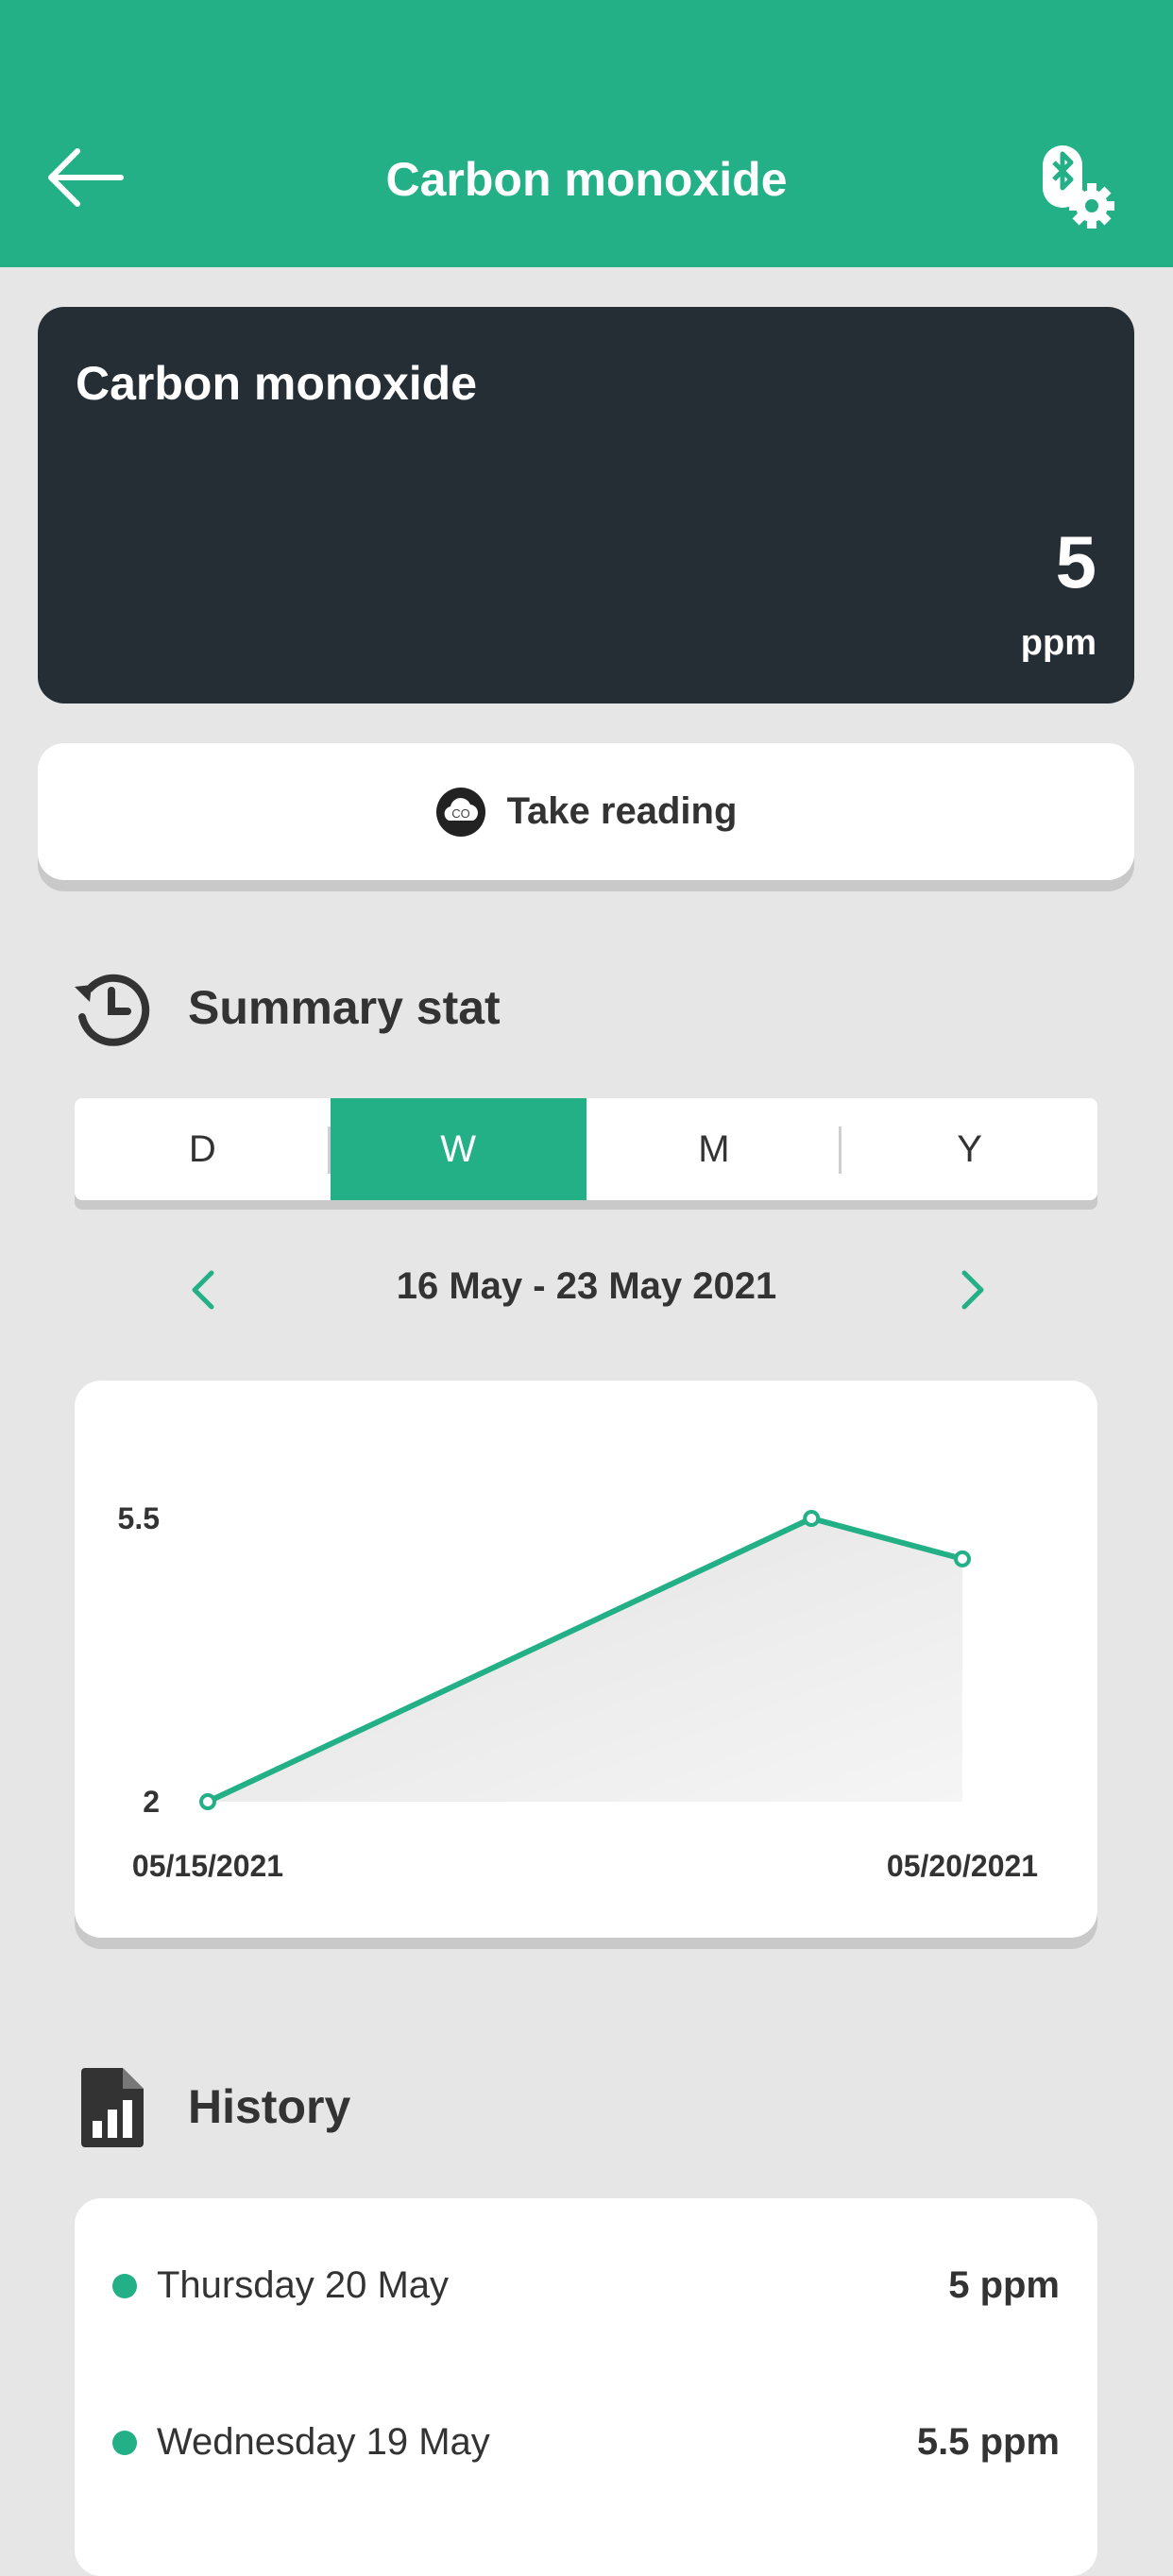 Image resolution: width=1173 pixels, height=2576 pixels. I want to click on period-selector: D W M Y, so click(586, 1149).